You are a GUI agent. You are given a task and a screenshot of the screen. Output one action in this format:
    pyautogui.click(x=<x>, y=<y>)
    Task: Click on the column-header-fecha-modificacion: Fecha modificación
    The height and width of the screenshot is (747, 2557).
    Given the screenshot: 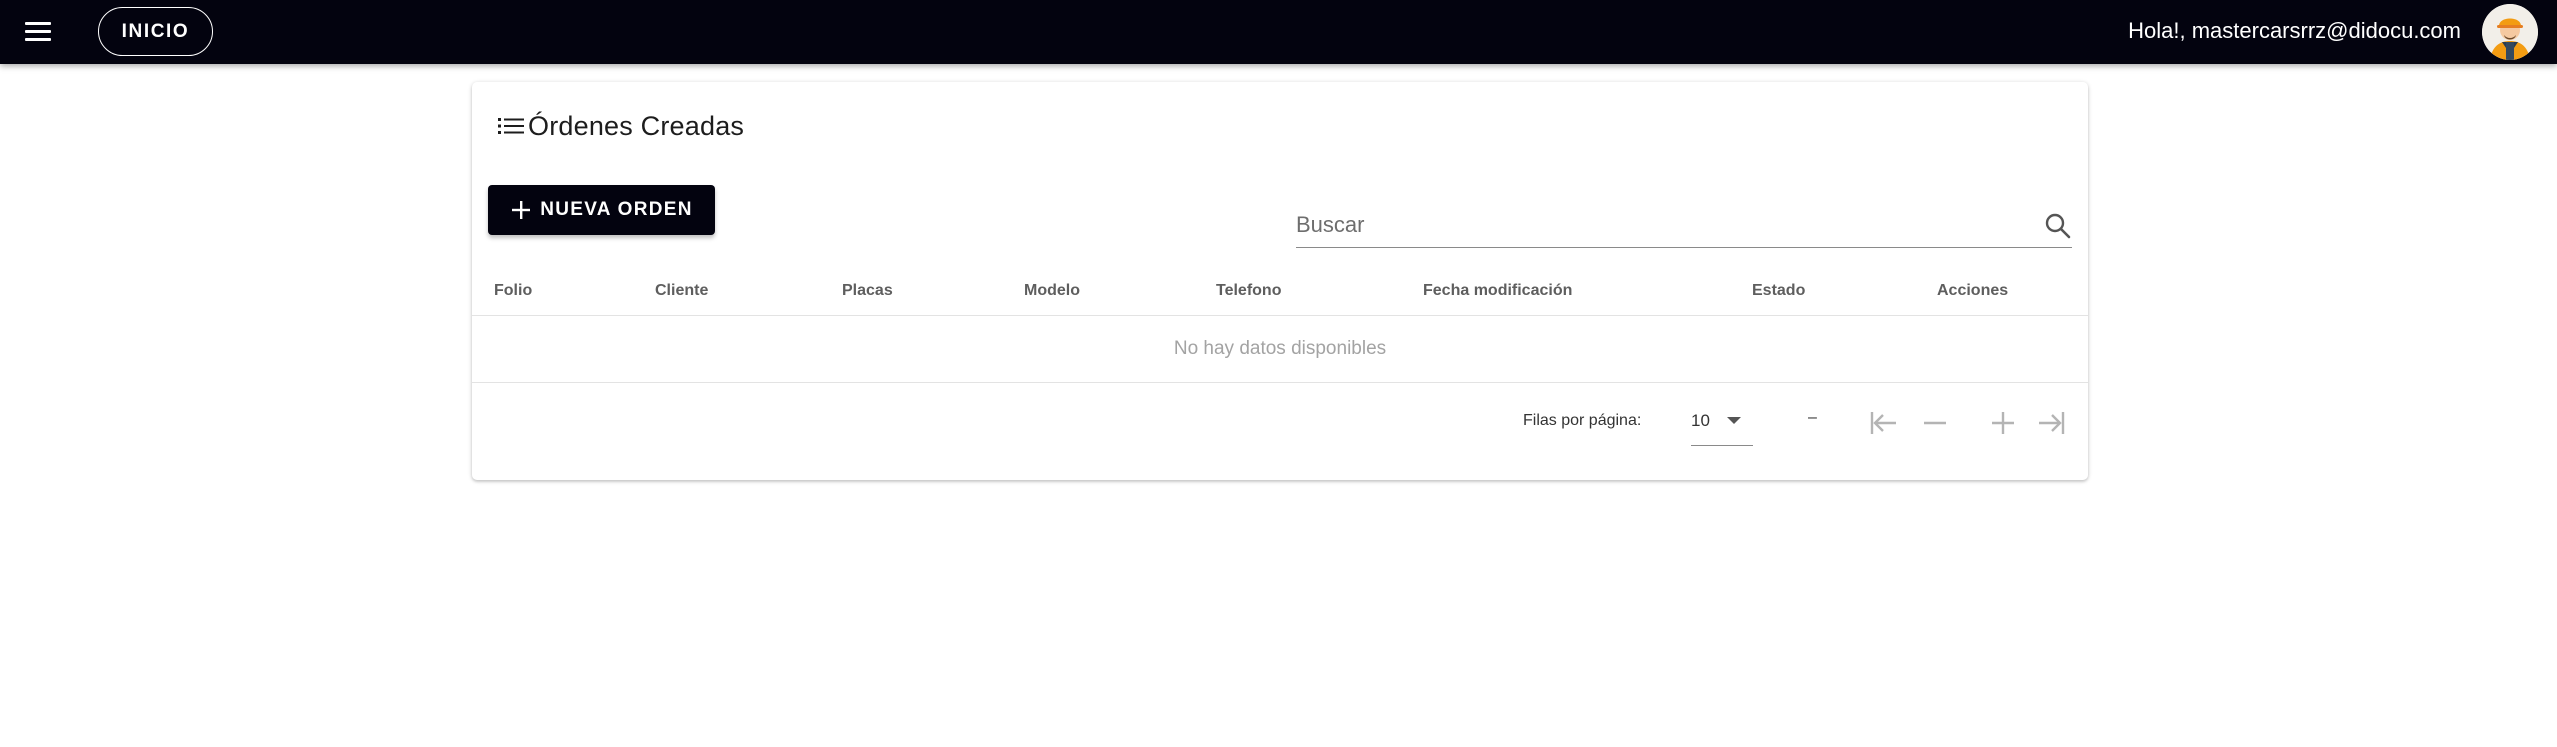 What is the action you would take?
    pyautogui.click(x=1497, y=291)
    